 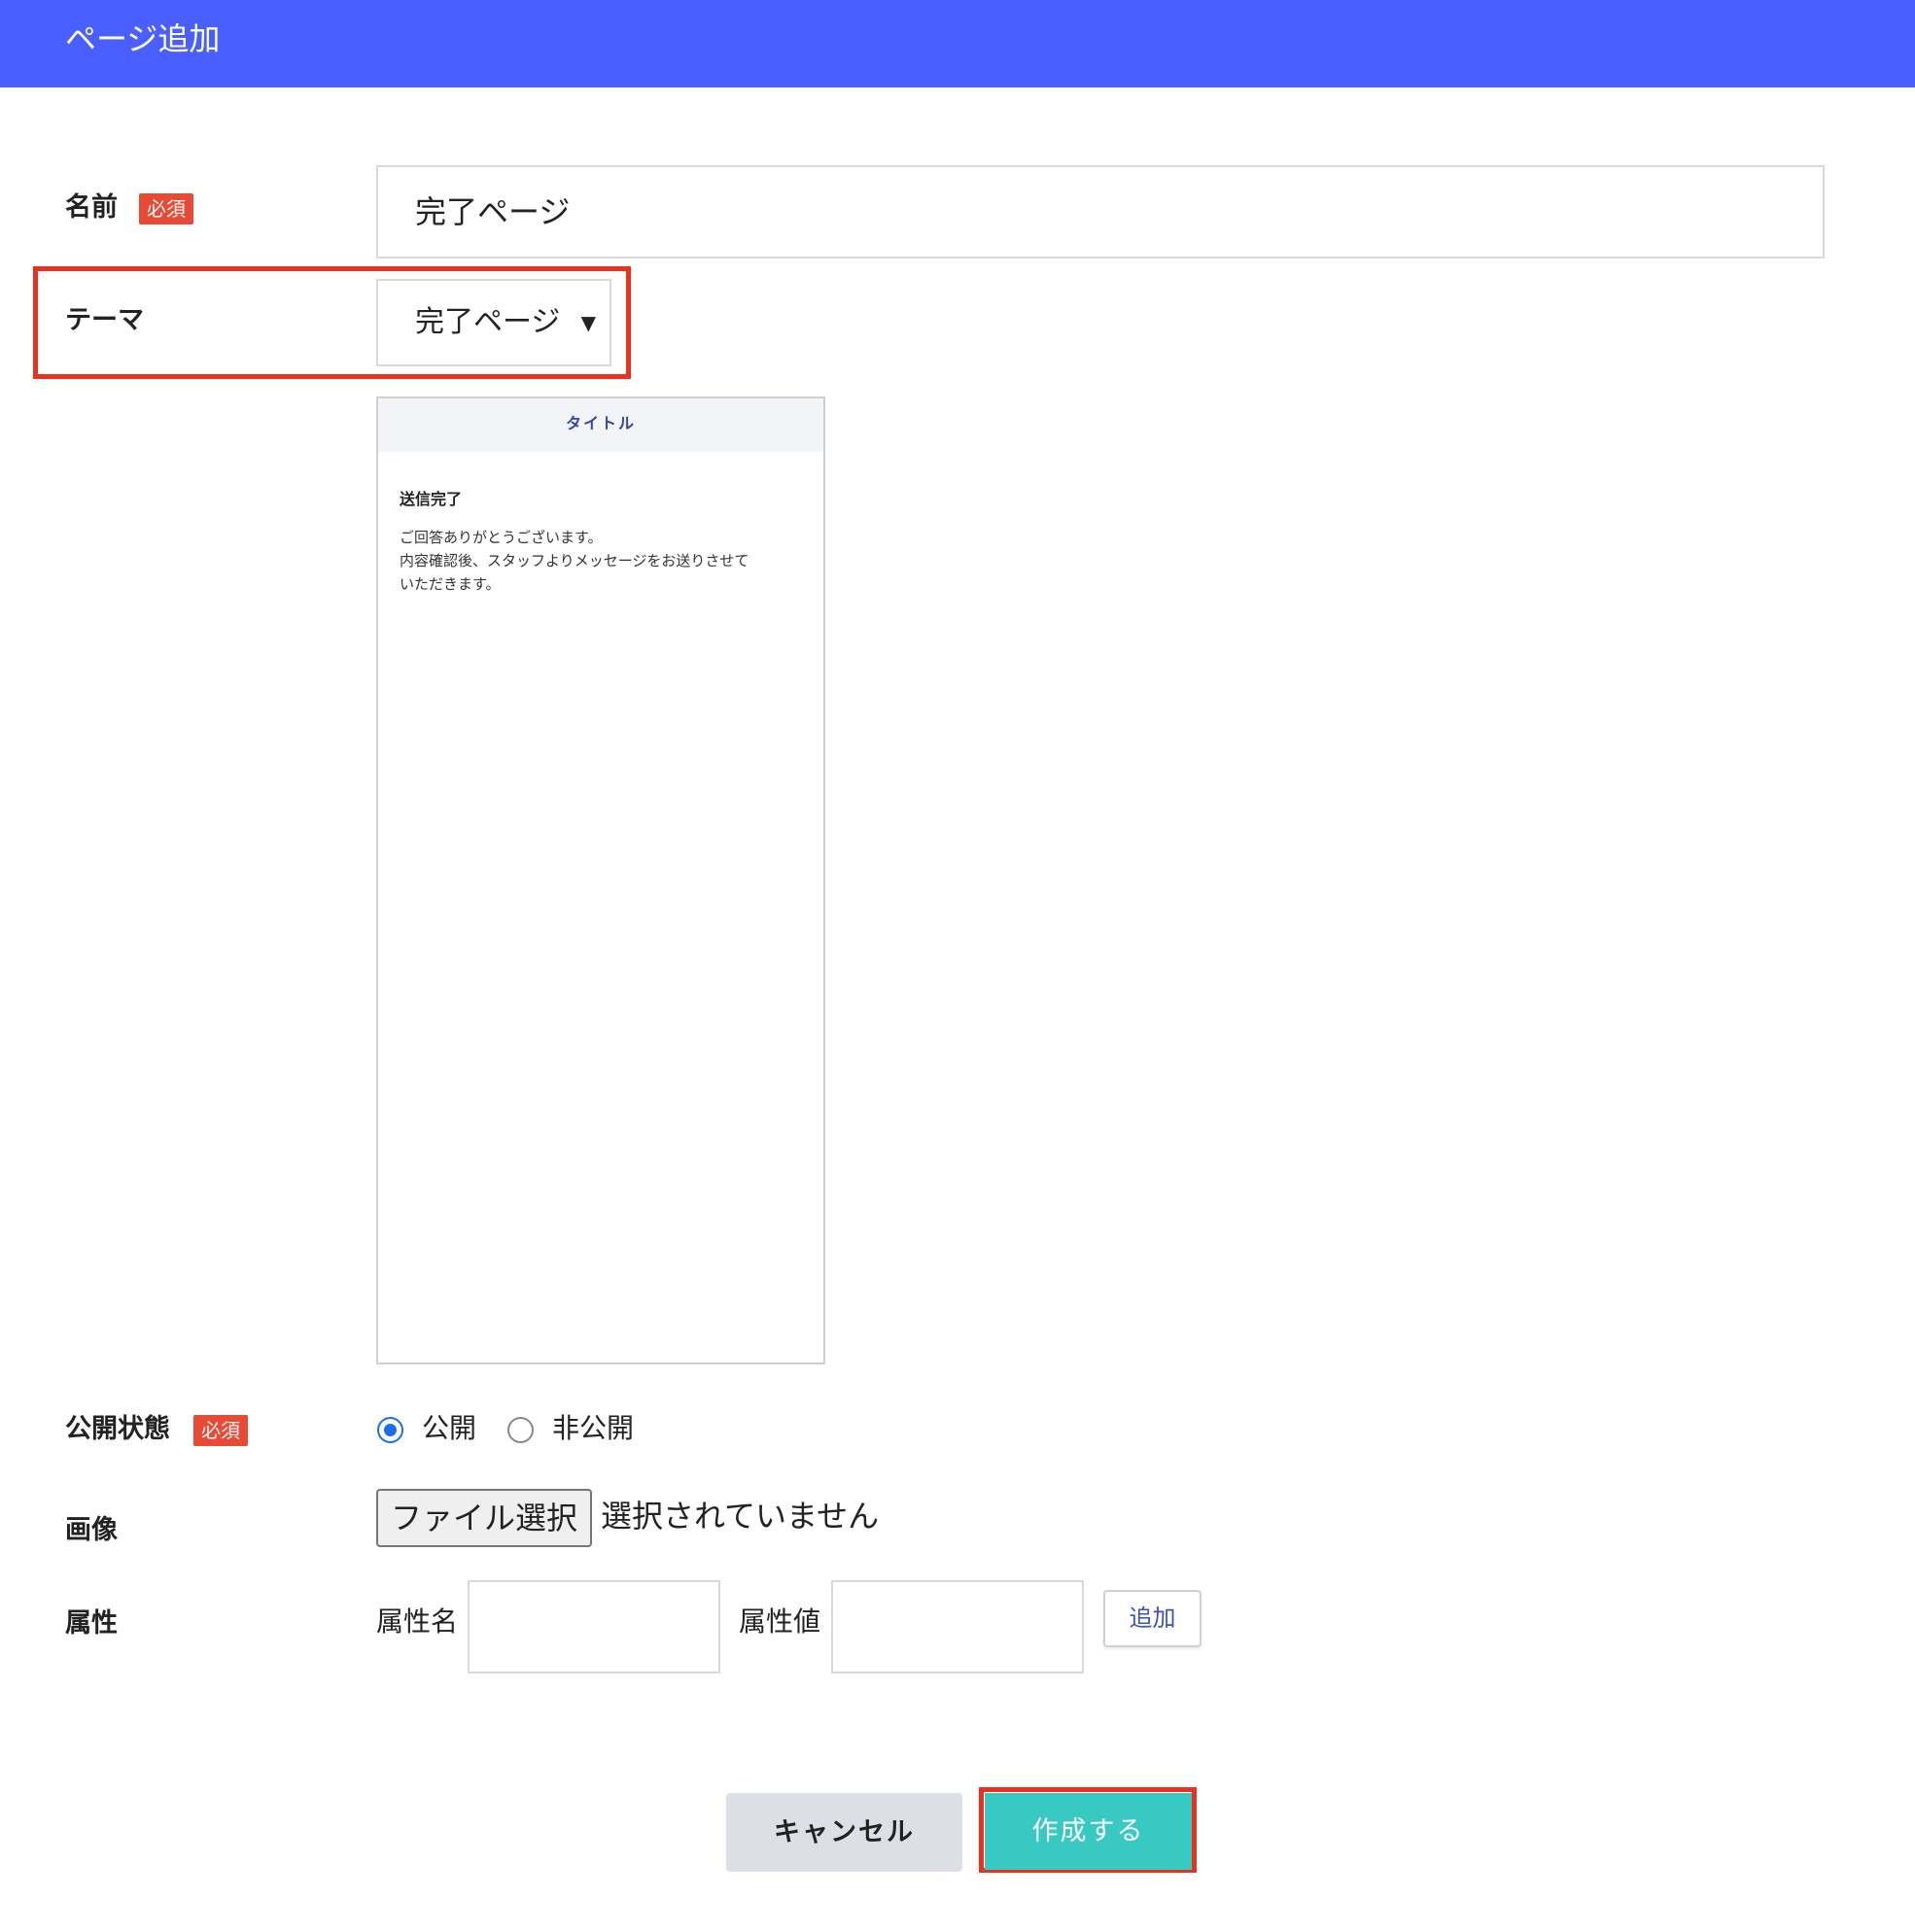 I want to click on image-label: 画像, so click(x=91, y=1530).